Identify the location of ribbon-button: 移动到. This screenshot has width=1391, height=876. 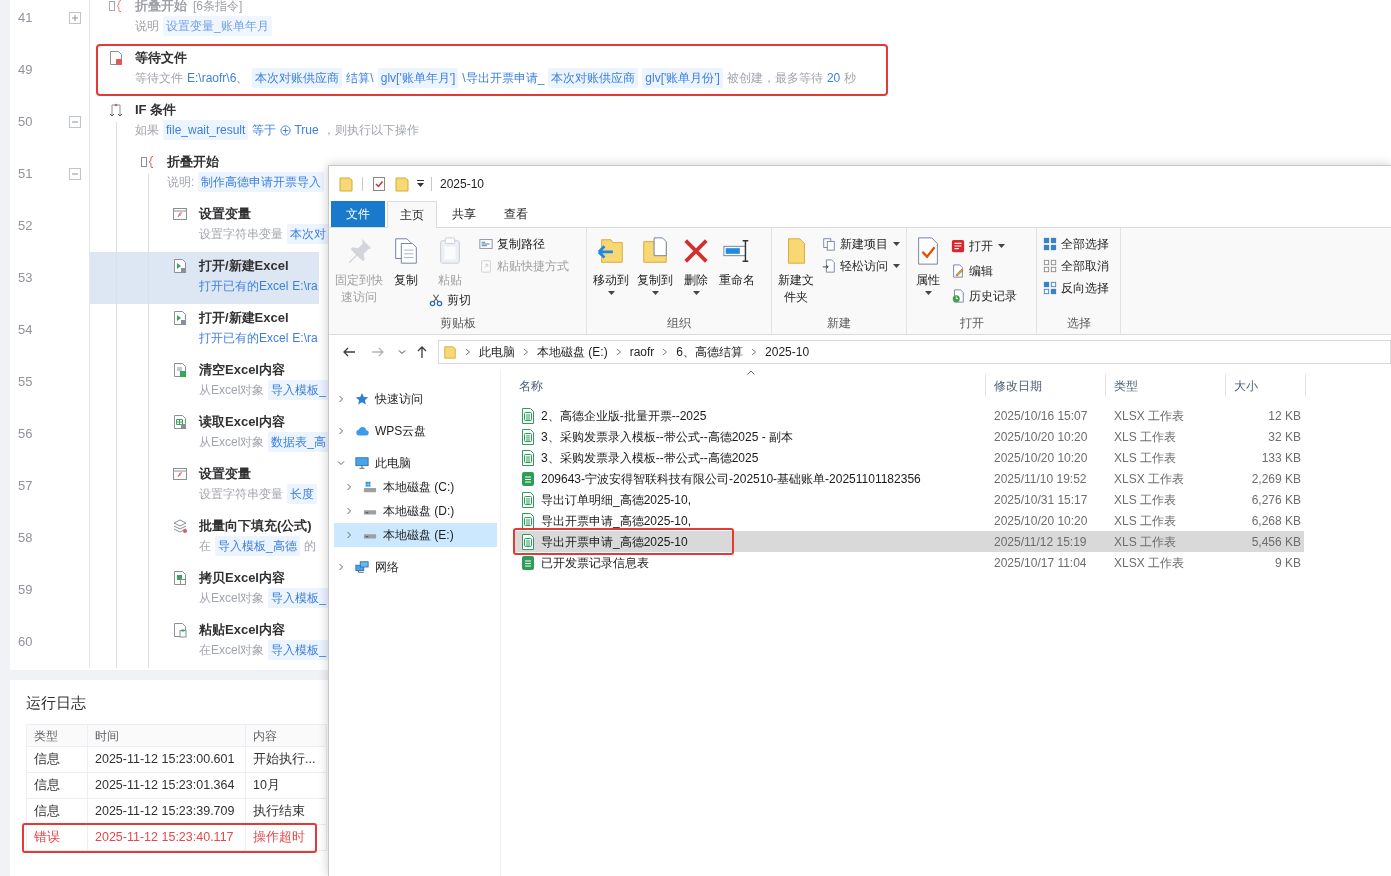
(611, 264).